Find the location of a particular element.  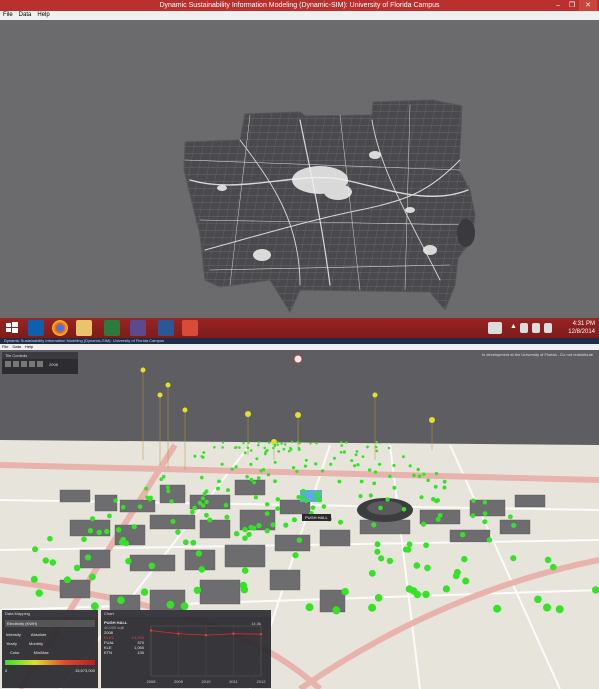

skip-back-icon is located at coordinates (8, 364).